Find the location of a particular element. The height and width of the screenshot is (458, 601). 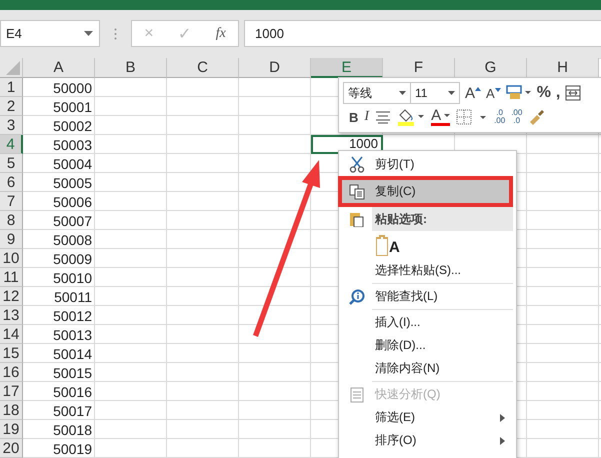

formula-field: 1000 is located at coordinates (422, 33).